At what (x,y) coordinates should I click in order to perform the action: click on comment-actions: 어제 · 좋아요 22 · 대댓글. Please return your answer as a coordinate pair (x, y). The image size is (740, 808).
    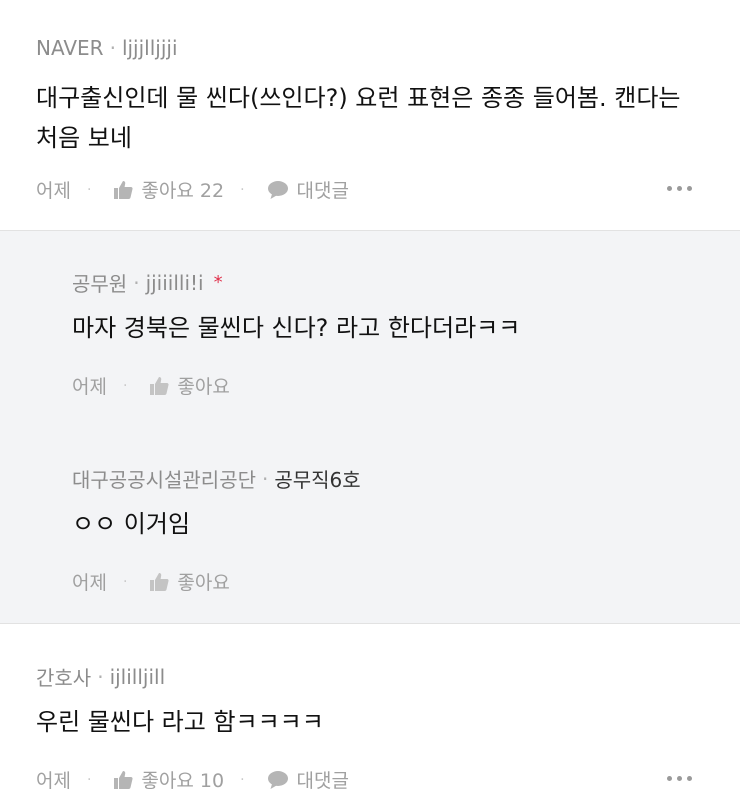
    Looking at the image, I should click on (192, 189).